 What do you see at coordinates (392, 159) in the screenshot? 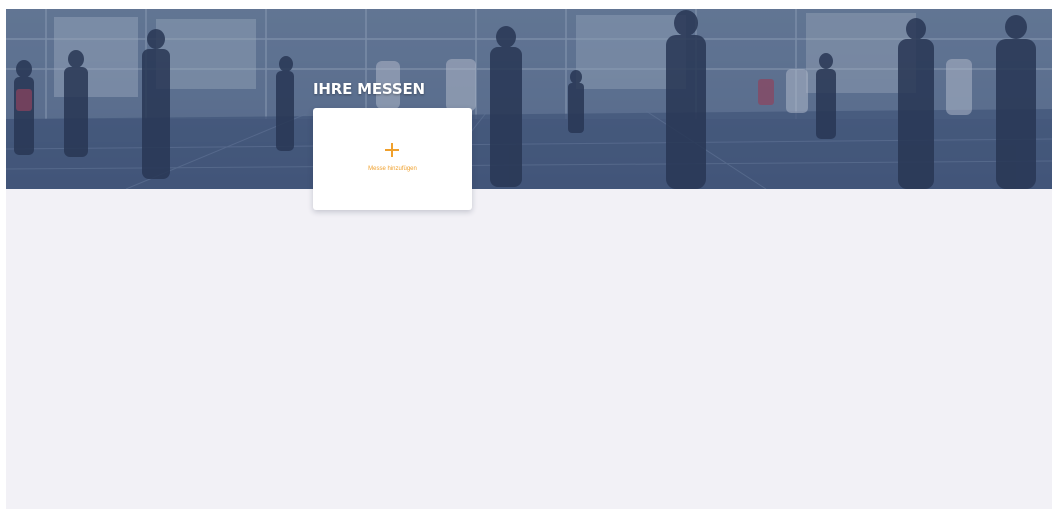
I see `add-fair-card: Messe hinzufügen` at bounding box center [392, 159].